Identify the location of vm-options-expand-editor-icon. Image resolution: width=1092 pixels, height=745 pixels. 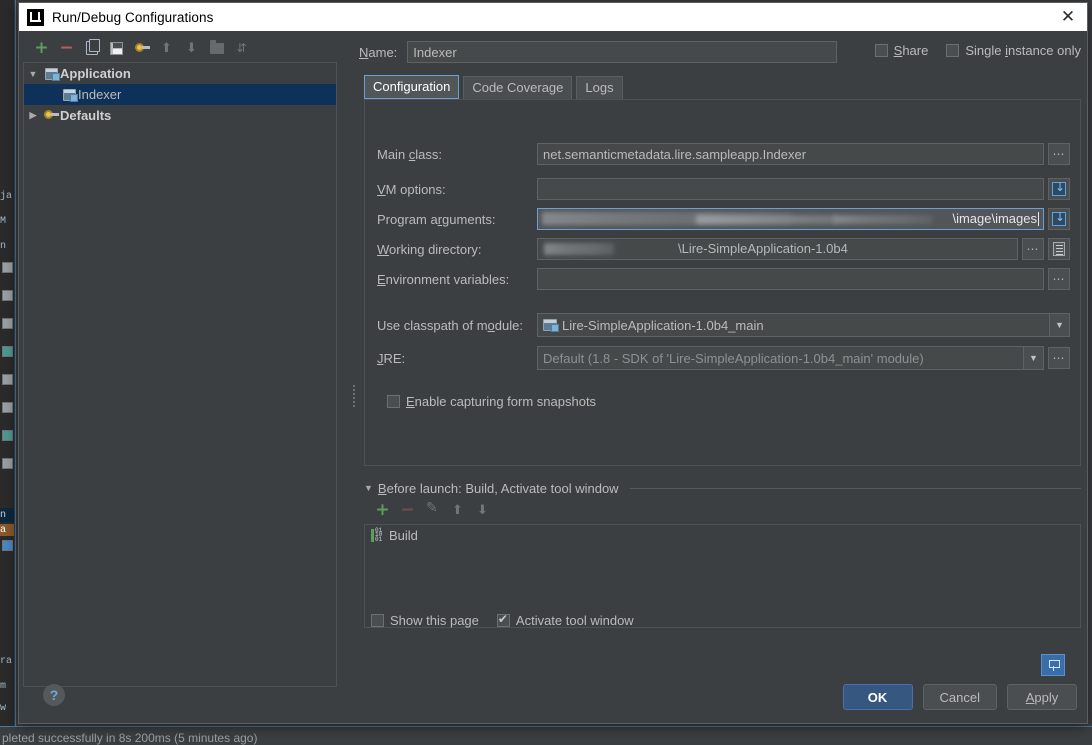
(1059, 189).